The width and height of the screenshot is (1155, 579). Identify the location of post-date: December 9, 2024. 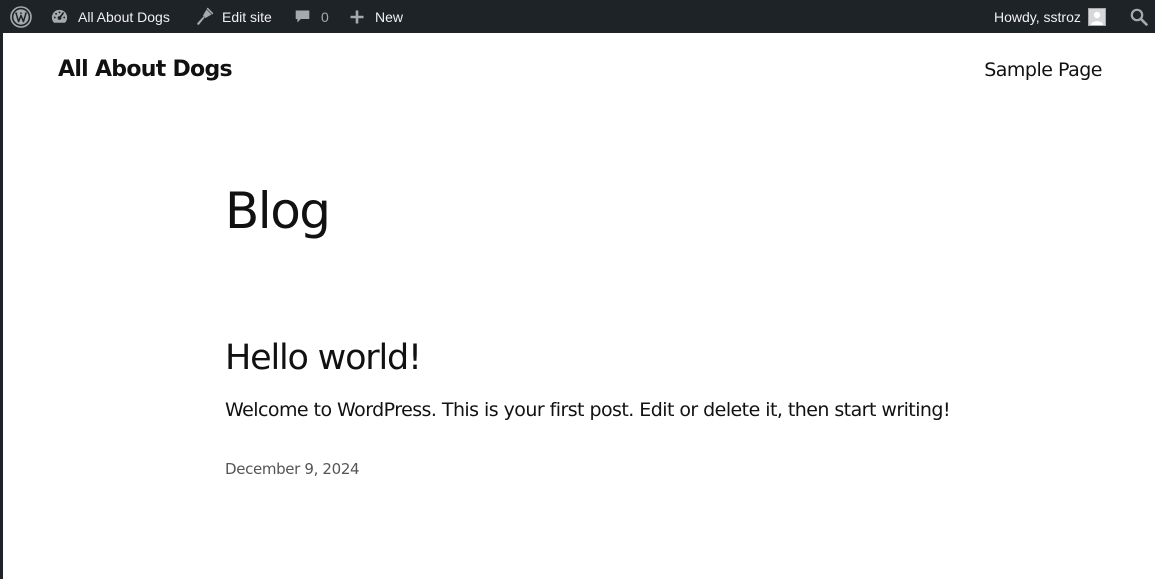
(292, 469).